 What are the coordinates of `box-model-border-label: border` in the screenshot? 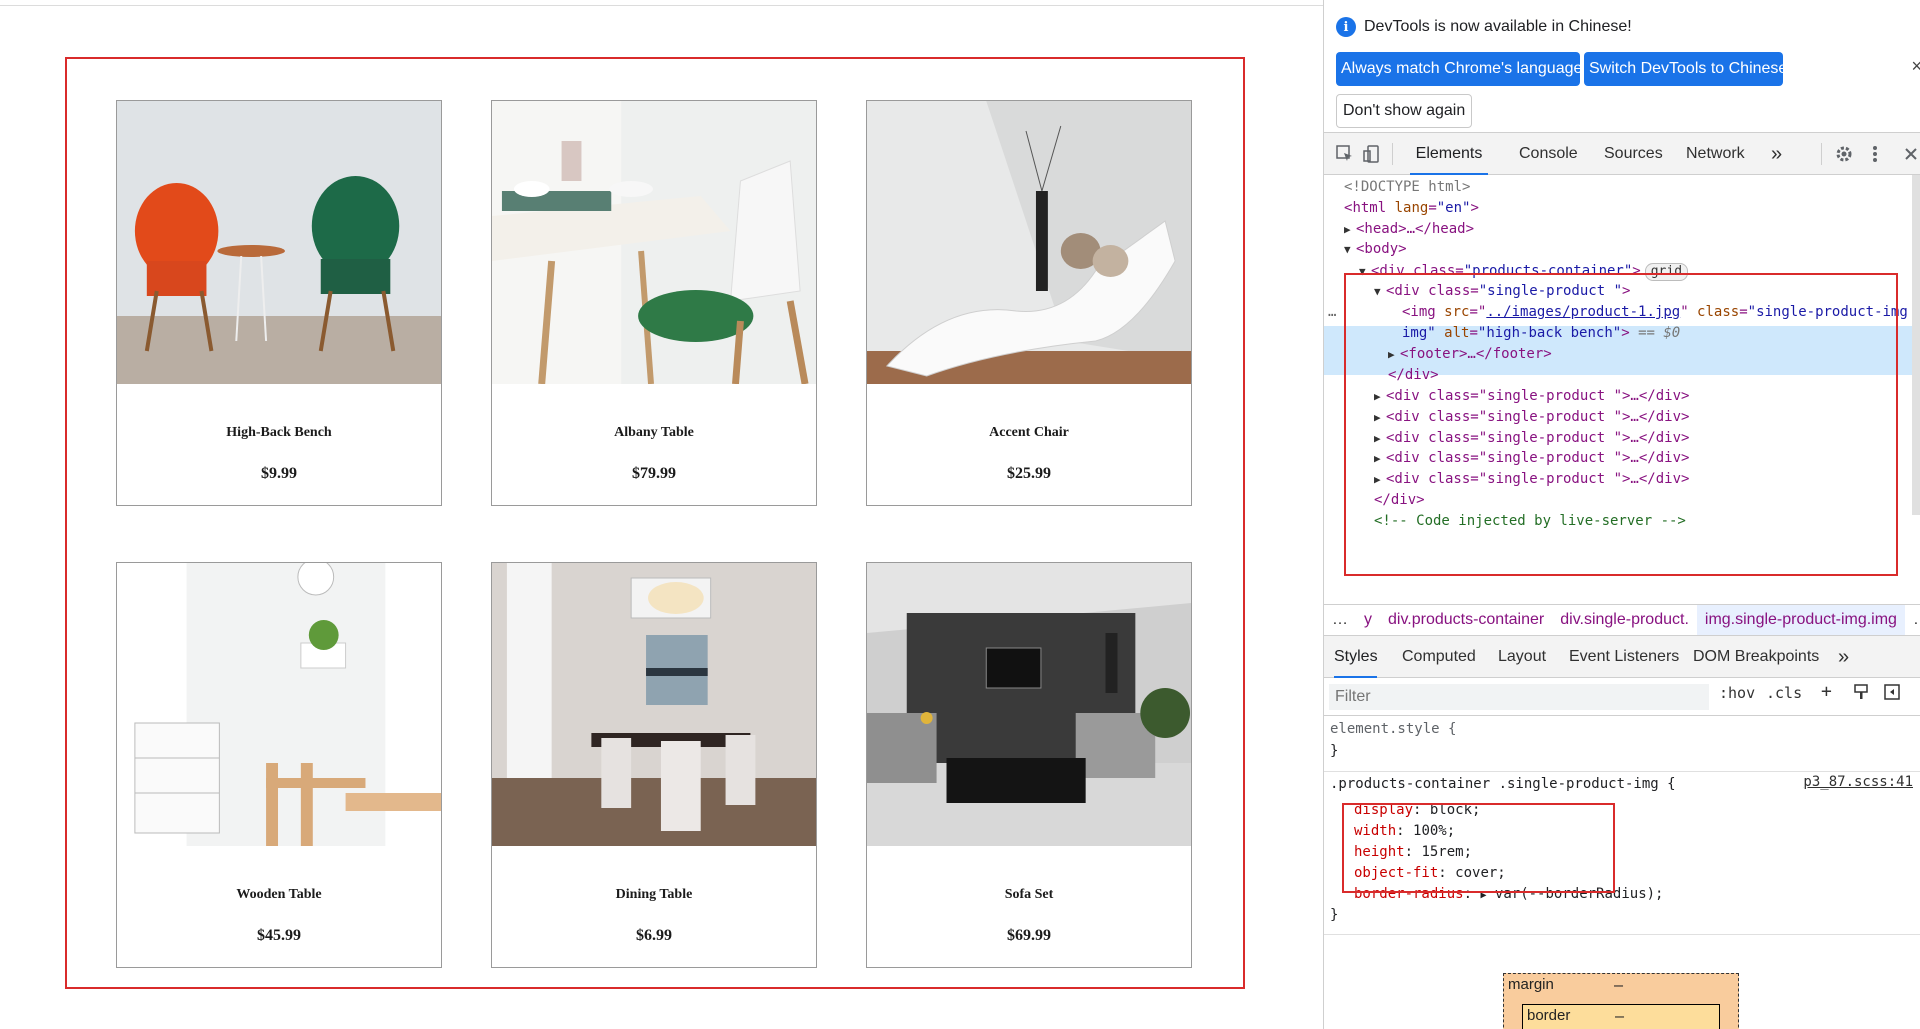 It's located at (1549, 1015).